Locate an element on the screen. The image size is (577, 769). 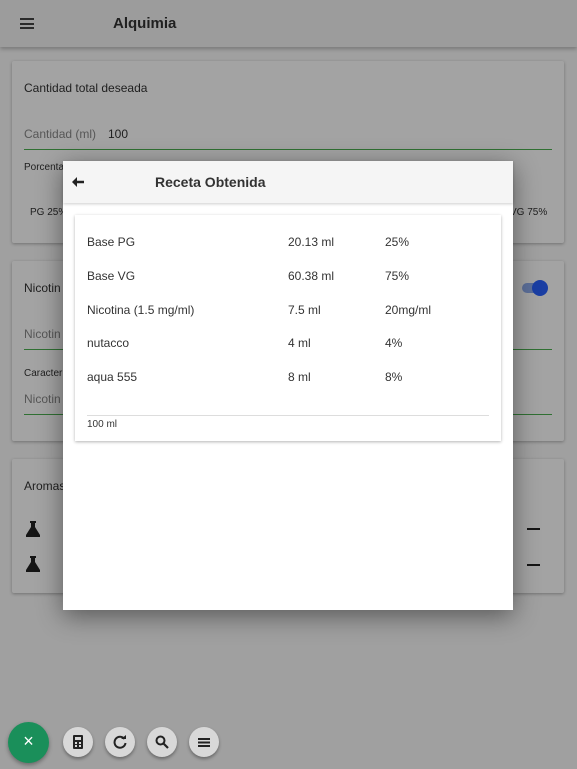
close-fab-button: × is located at coordinates (28, 742).